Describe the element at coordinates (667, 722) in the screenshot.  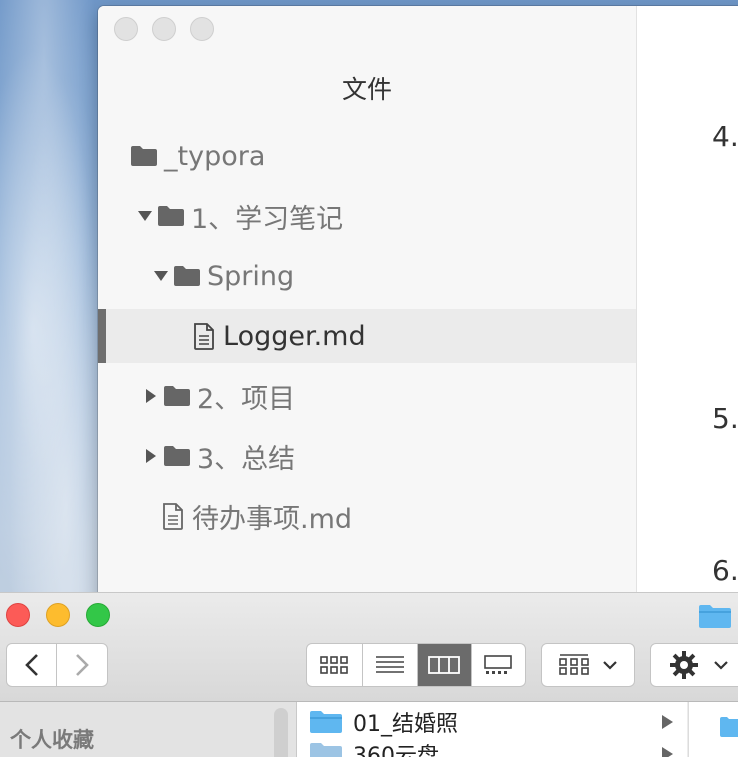
I see `disclosure-arrow-icon` at that location.